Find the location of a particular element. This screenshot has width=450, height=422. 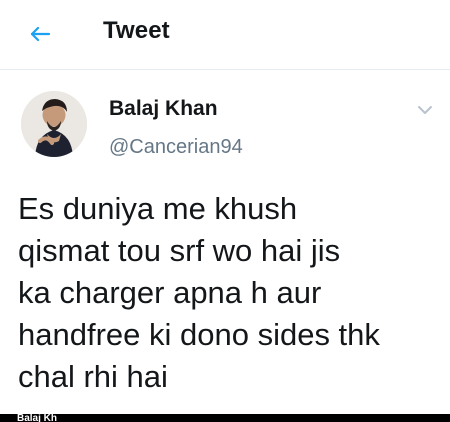

back-button is located at coordinates (40, 34).